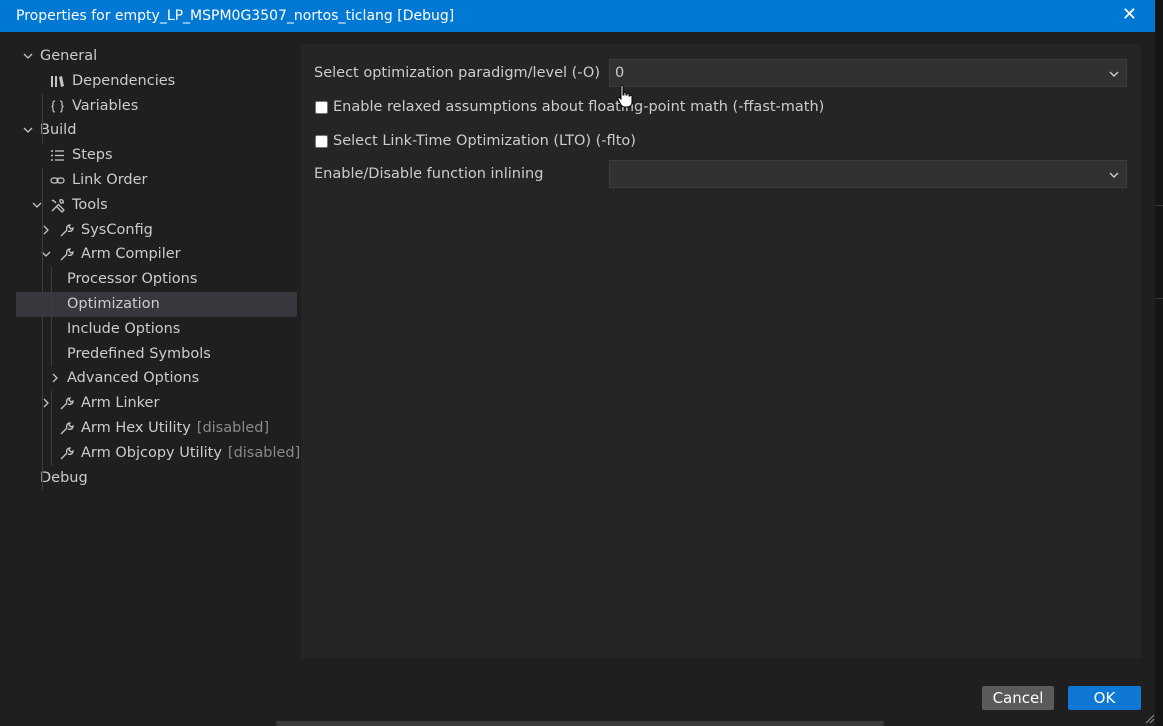  I want to click on tree-item-general: General, so click(156, 56).